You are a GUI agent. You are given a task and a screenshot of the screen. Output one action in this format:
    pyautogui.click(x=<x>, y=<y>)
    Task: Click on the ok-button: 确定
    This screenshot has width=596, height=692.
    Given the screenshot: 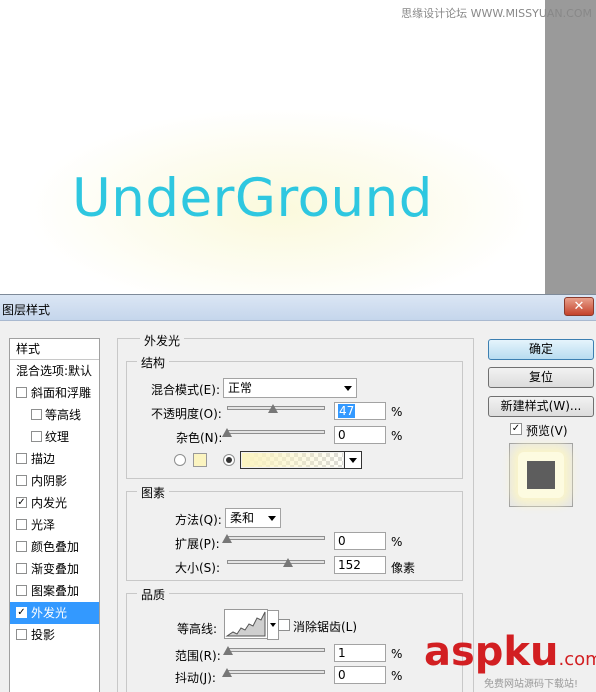 What is the action you would take?
    pyautogui.click(x=541, y=349)
    